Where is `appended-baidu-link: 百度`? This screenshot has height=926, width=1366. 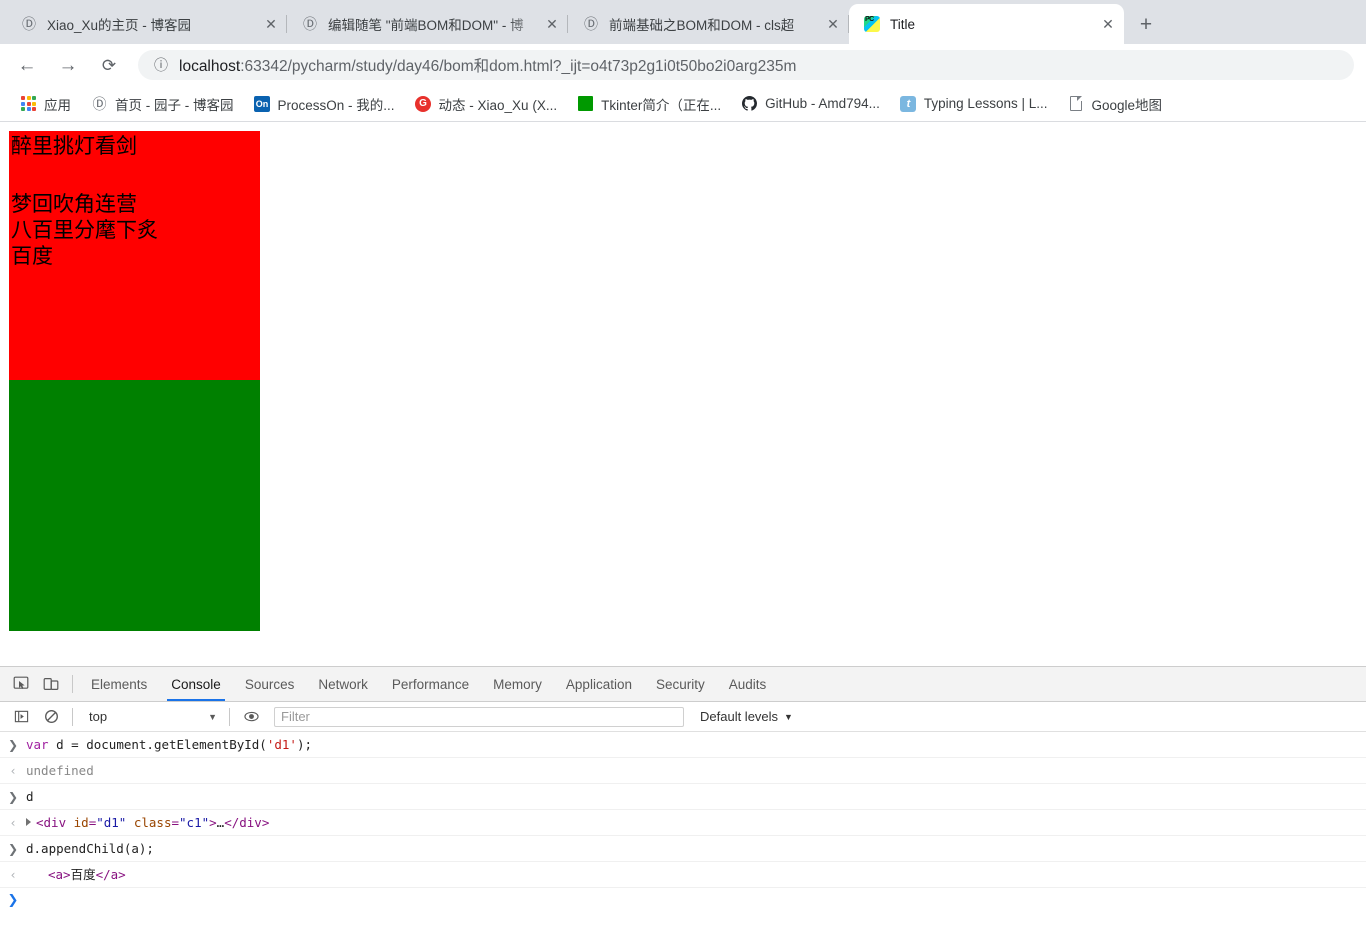 appended-baidu-link: 百度 is located at coordinates (134, 256).